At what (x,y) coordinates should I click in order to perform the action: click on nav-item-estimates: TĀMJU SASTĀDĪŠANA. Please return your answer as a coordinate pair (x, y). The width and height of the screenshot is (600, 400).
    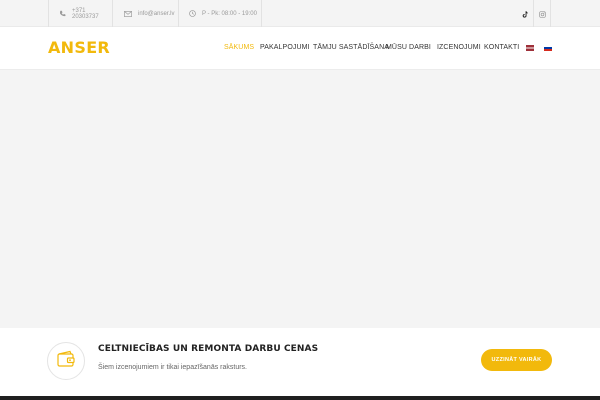
    Looking at the image, I should click on (351, 47).